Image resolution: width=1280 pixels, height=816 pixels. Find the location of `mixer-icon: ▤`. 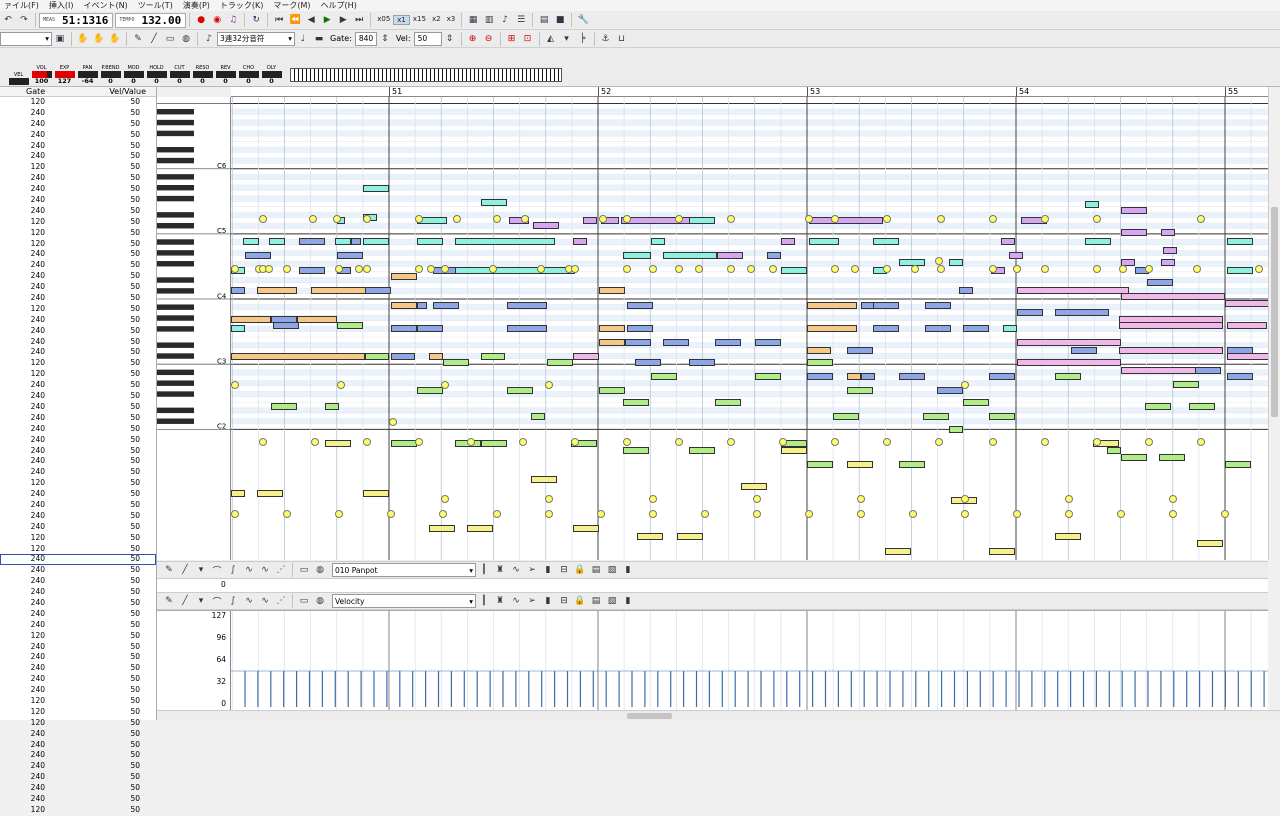

mixer-icon: ▤ is located at coordinates (544, 20).